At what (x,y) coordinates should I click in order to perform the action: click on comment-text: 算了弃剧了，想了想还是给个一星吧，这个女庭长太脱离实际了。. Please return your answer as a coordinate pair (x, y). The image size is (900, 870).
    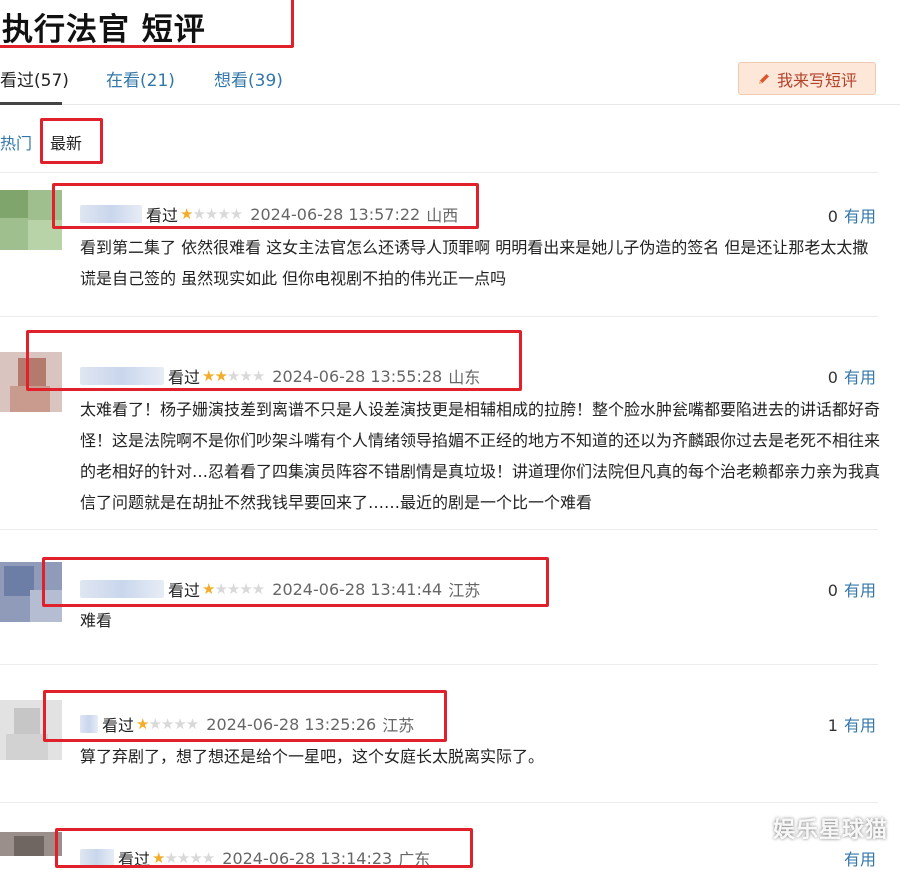
    Looking at the image, I should click on (312, 756).